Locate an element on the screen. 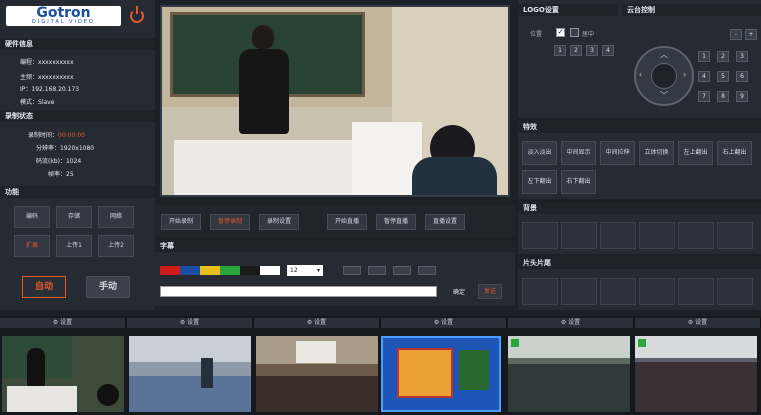 The width and height of the screenshot is (761, 415). start-record-button: 开始录制 is located at coordinates (181, 222).